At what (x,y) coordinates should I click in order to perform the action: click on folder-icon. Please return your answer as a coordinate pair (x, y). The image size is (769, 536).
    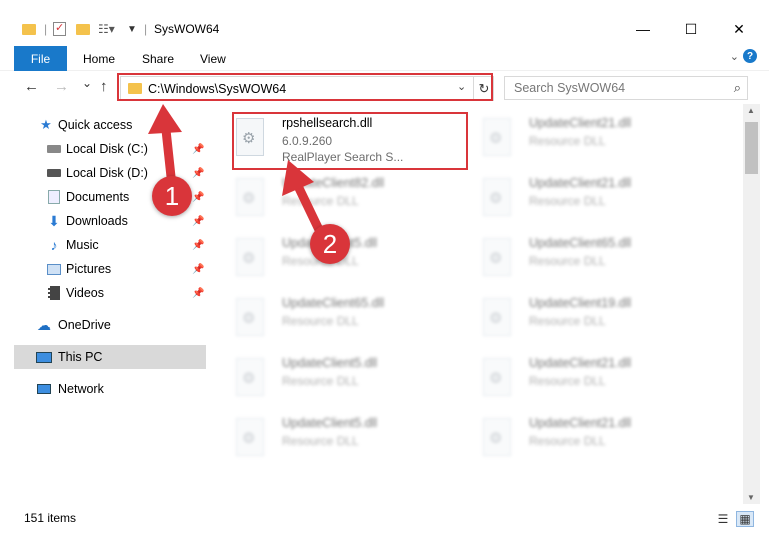
    Looking at the image, I should click on (29, 29).